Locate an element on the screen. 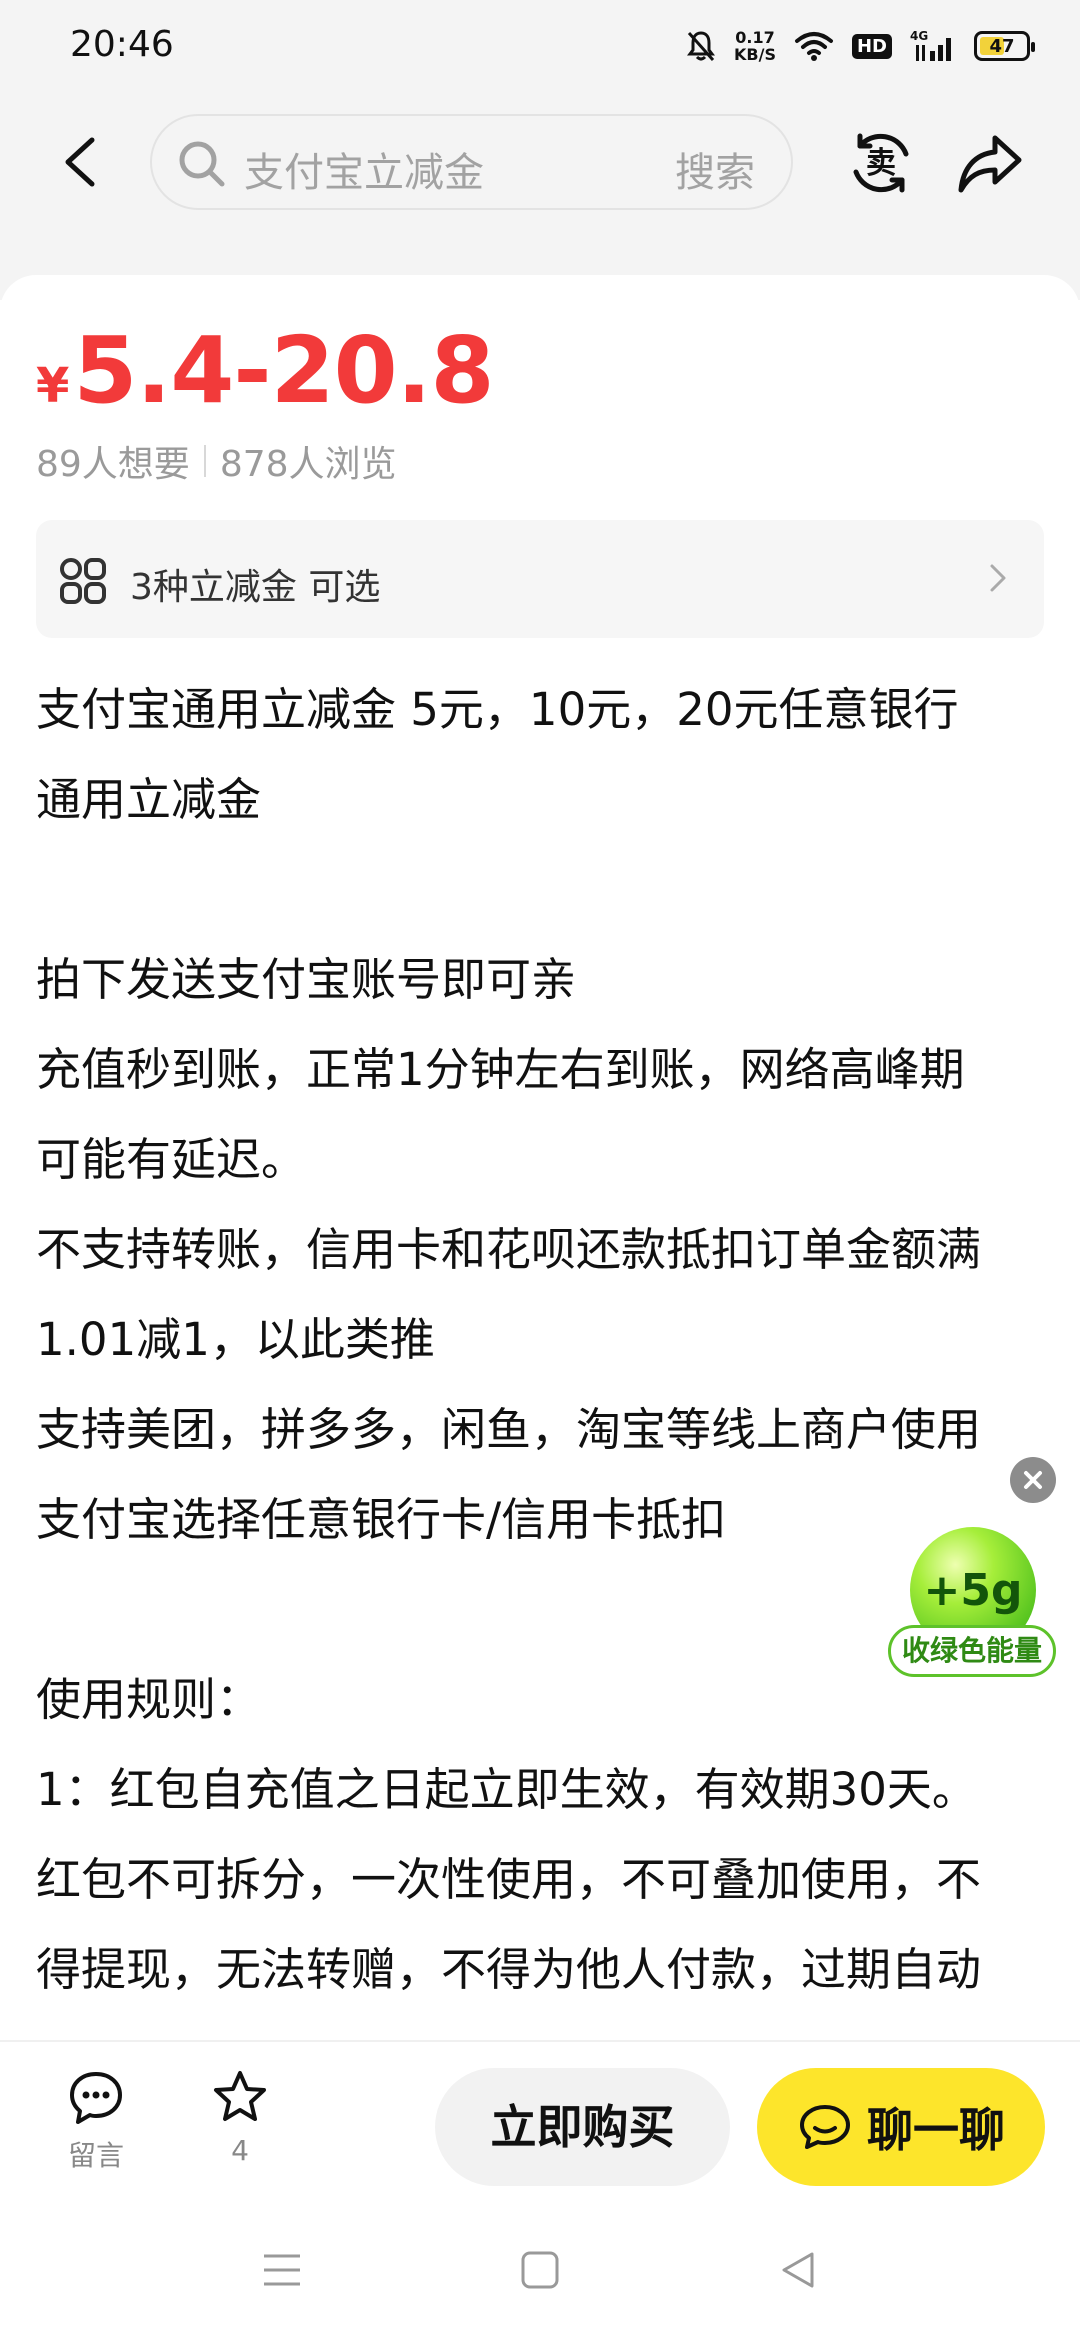 Image resolution: width=1080 pixels, height=2340 pixels. svg-text: 卖 is located at coordinates (881, 163).